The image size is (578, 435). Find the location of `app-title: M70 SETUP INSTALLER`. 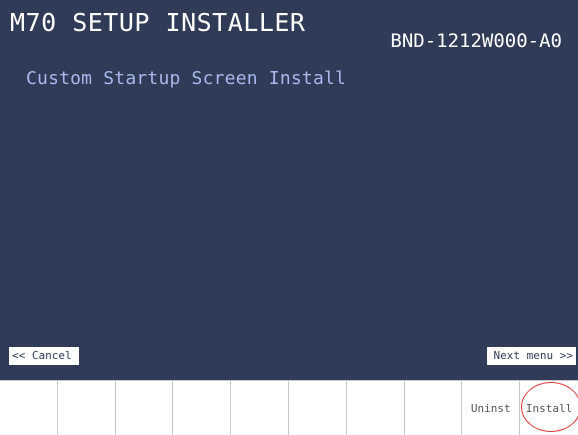

app-title: M70 SETUP INSTALLER is located at coordinates (158, 22).